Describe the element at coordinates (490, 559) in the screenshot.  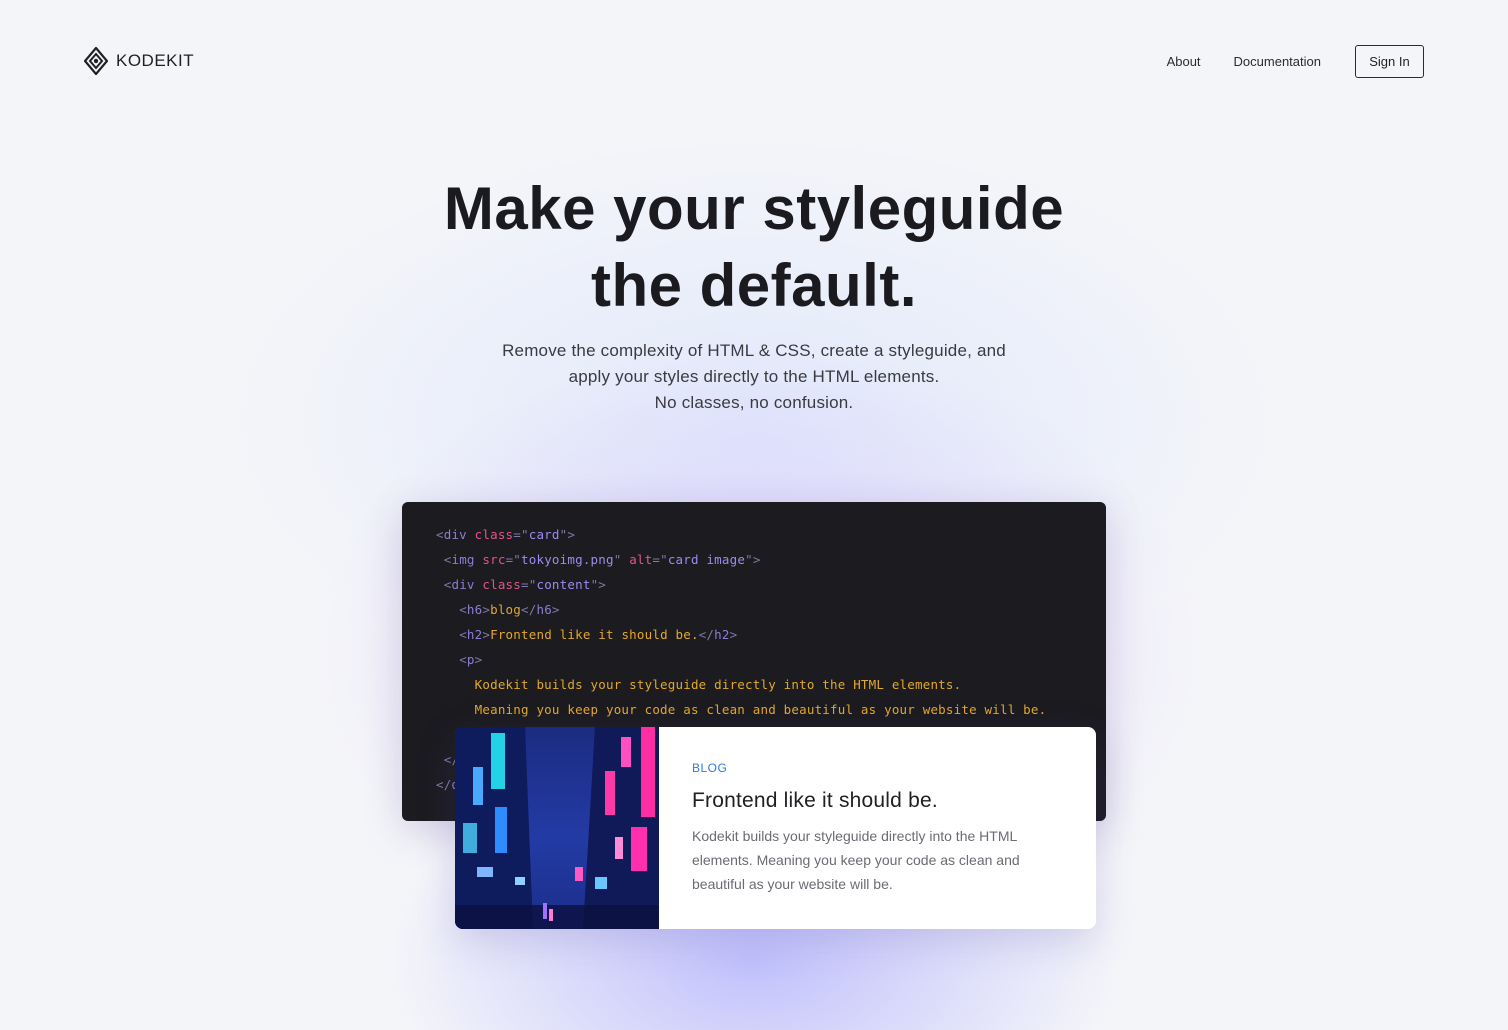
I see `code-attribute: src` at that location.